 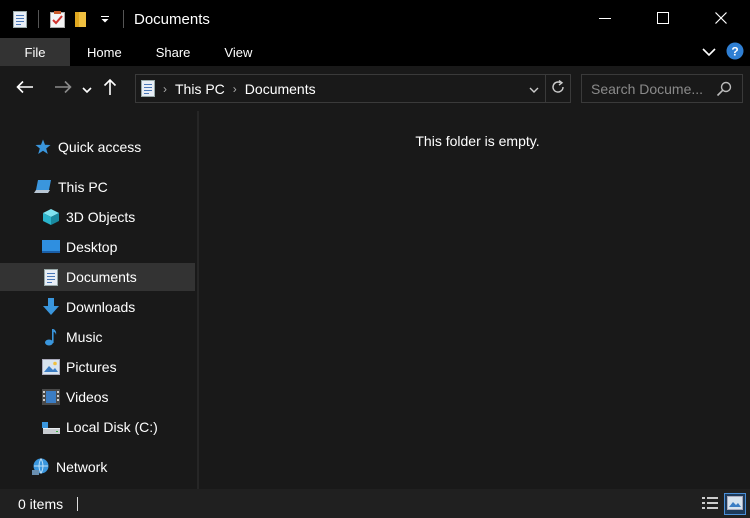 I want to click on download-icon, so click(x=51, y=307).